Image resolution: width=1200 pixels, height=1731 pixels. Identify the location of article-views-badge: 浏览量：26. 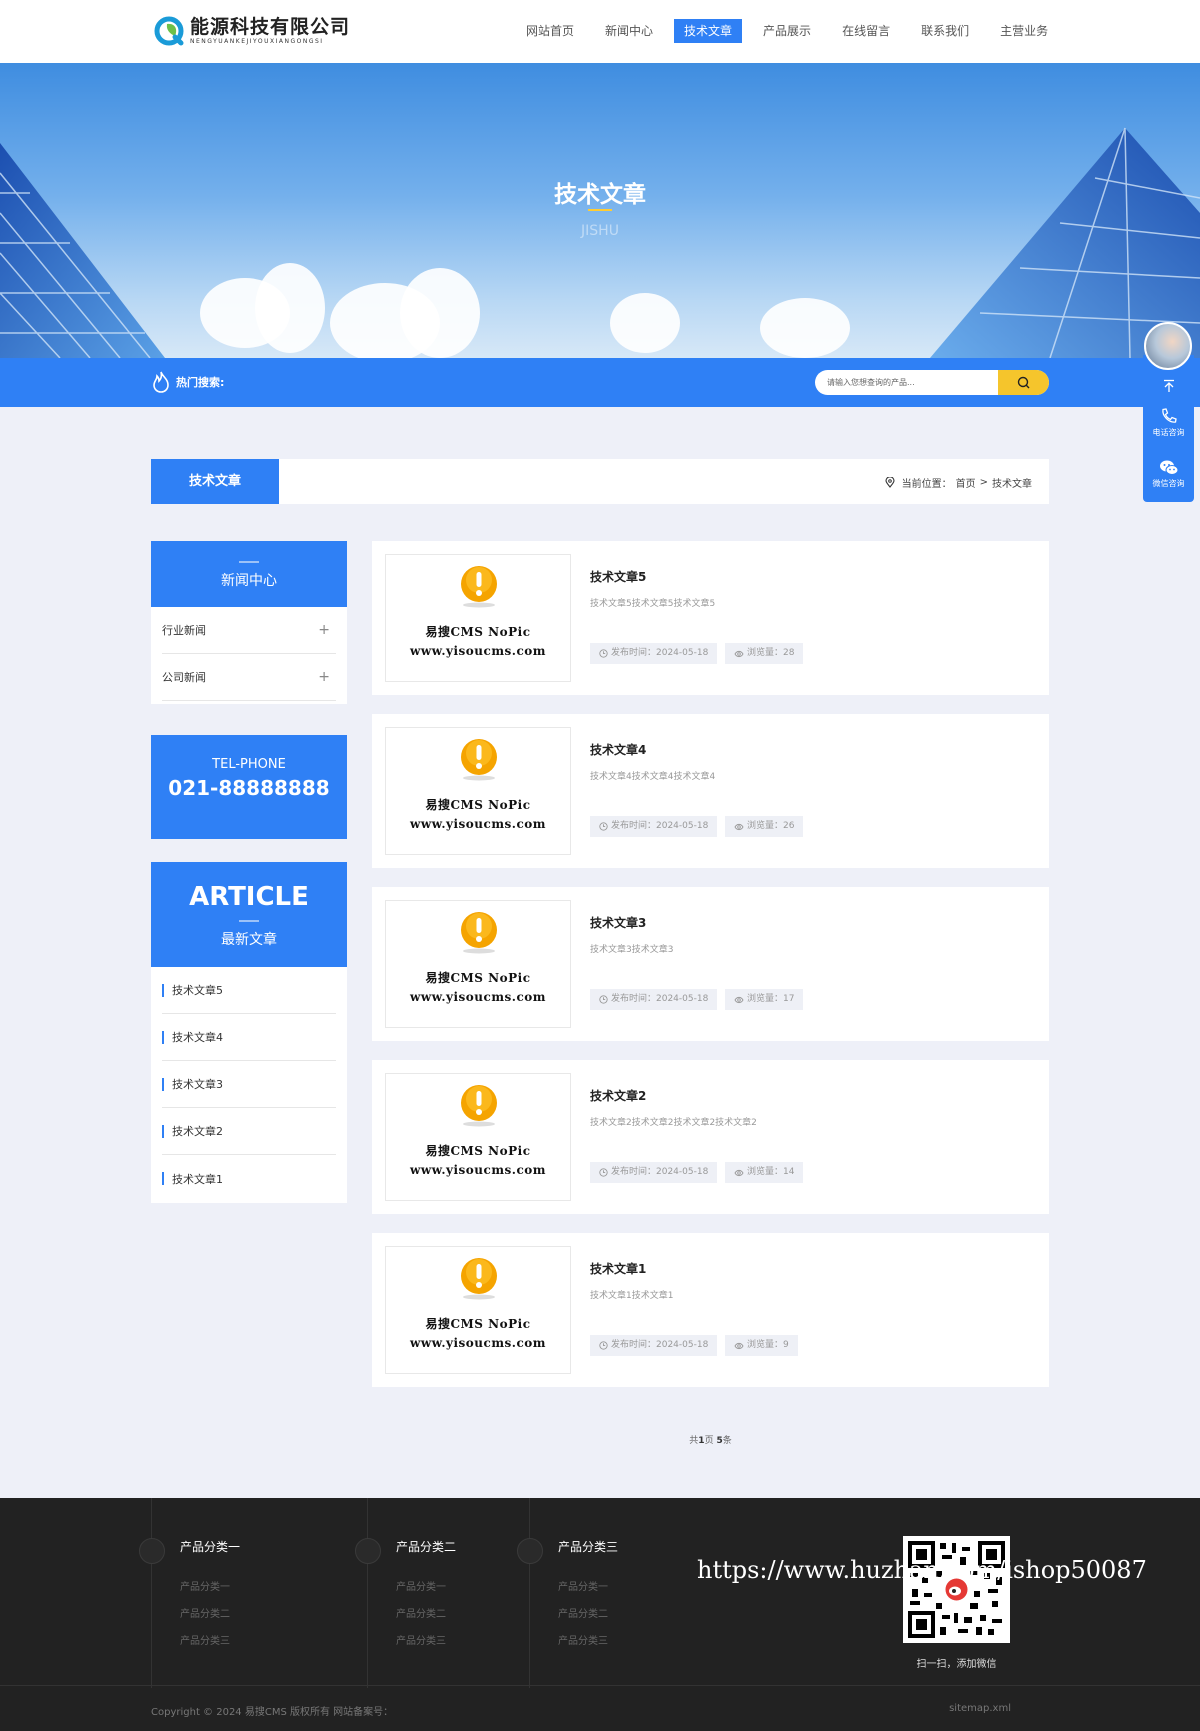
(764, 826).